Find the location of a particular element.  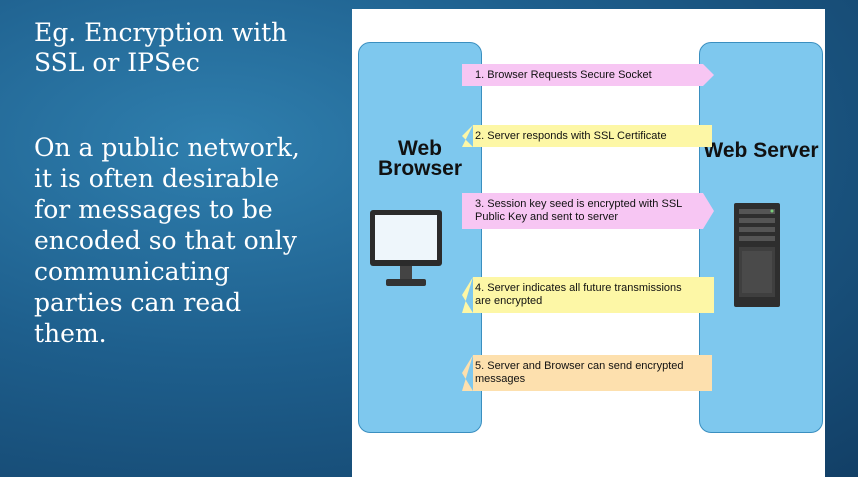

step-1-arrow: 1. Browser Requests Secure Socket is located at coordinates (588, 75).